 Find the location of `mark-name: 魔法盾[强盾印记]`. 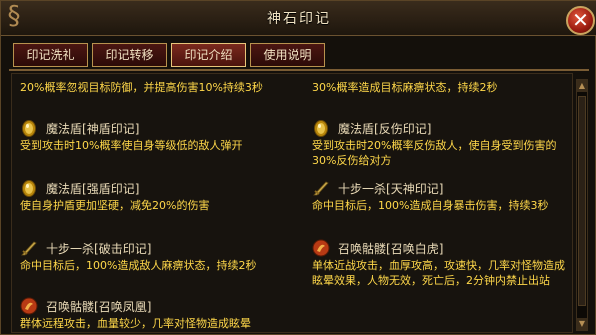

mark-name: 魔法盾[强盾印记] is located at coordinates (93, 189).